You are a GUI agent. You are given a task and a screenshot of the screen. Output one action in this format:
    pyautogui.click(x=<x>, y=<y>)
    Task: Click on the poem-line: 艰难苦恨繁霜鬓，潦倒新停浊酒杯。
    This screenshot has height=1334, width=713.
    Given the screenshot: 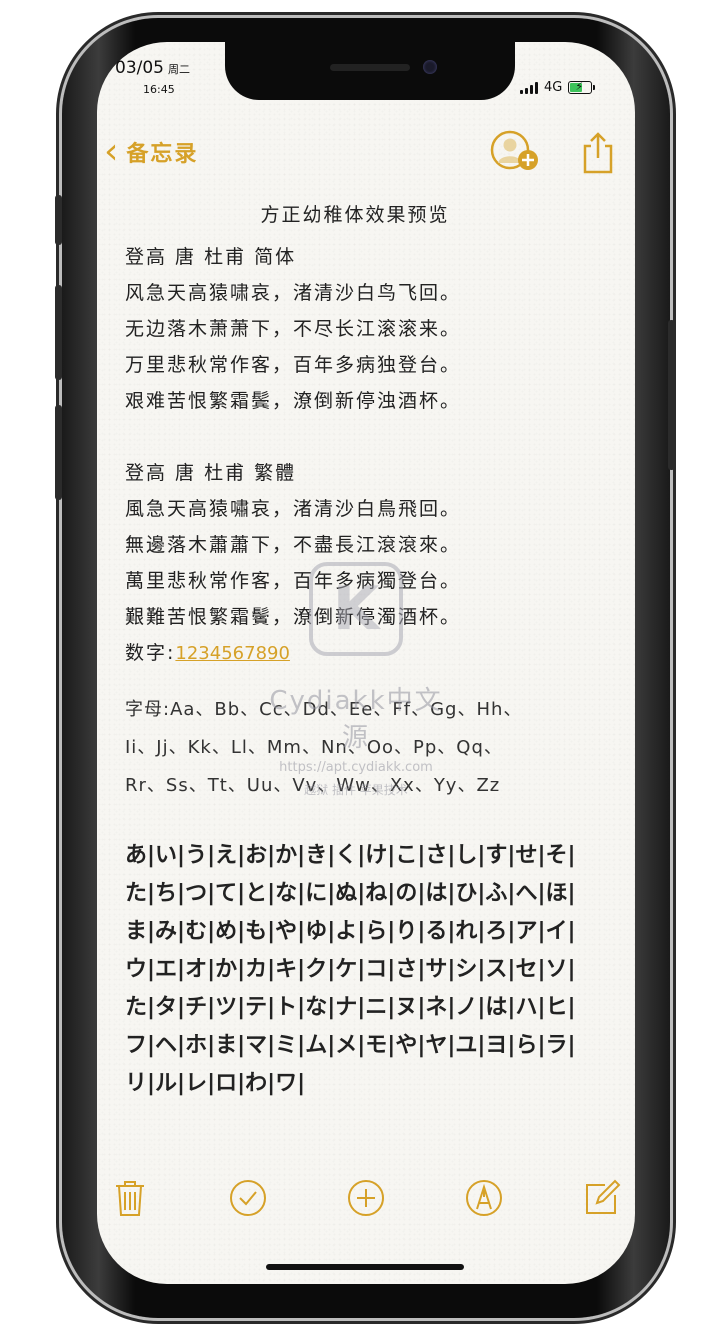 What is the action you would take?
    pyautogui.click(x=293, y=401)
    